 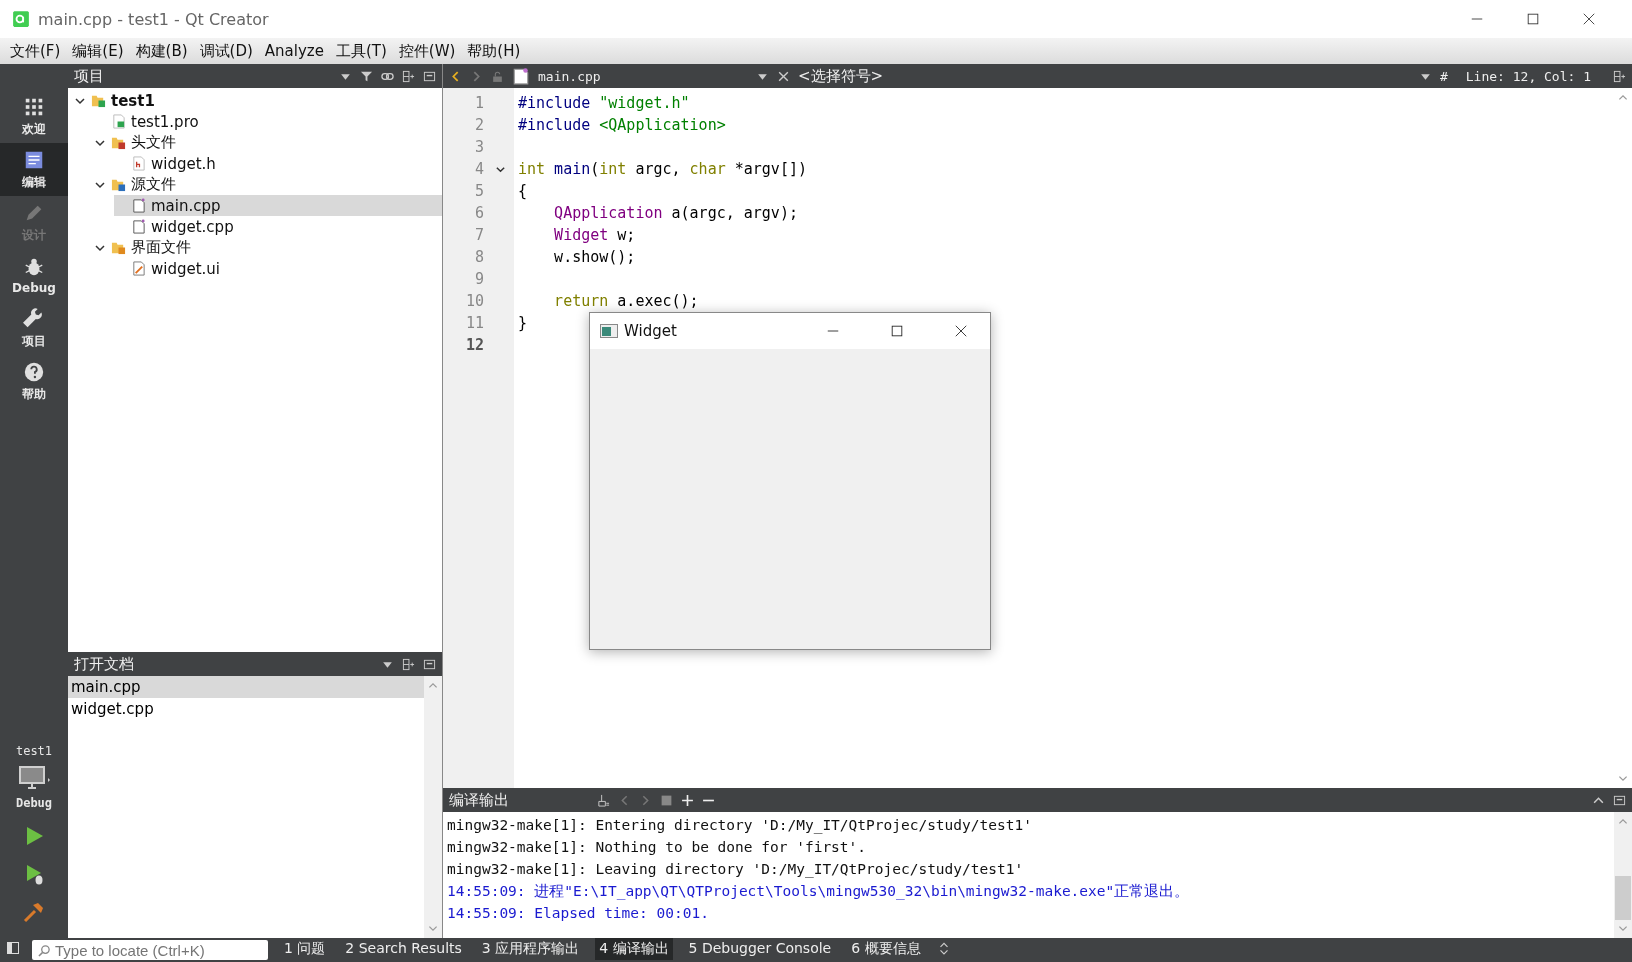 What do you see at coordinates (622, 125) in the screenshot?
I see `code-line: #include <QApplication>` at bounding box center [622, 125].